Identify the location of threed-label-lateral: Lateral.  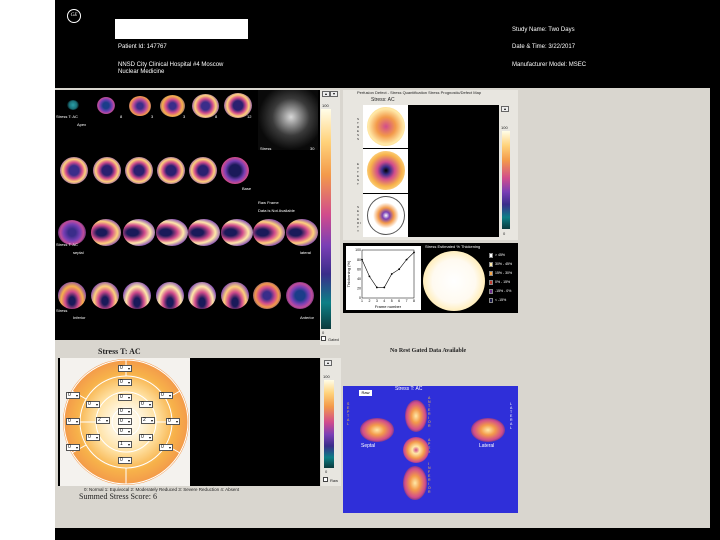
(487, 446).